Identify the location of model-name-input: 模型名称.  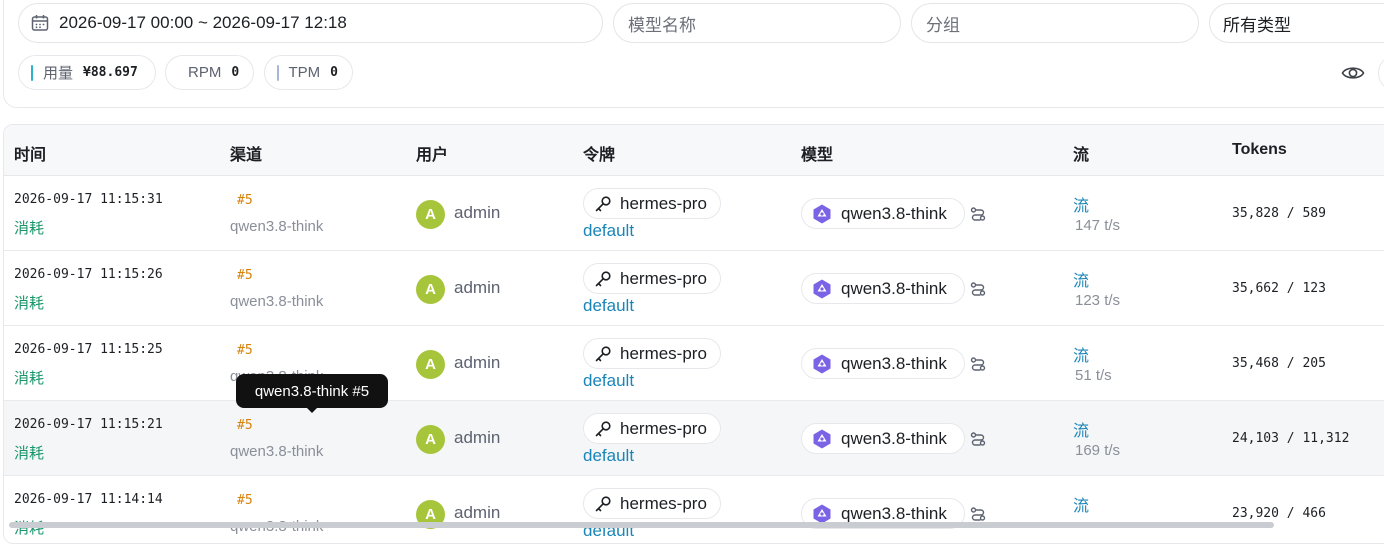
(757, 23).